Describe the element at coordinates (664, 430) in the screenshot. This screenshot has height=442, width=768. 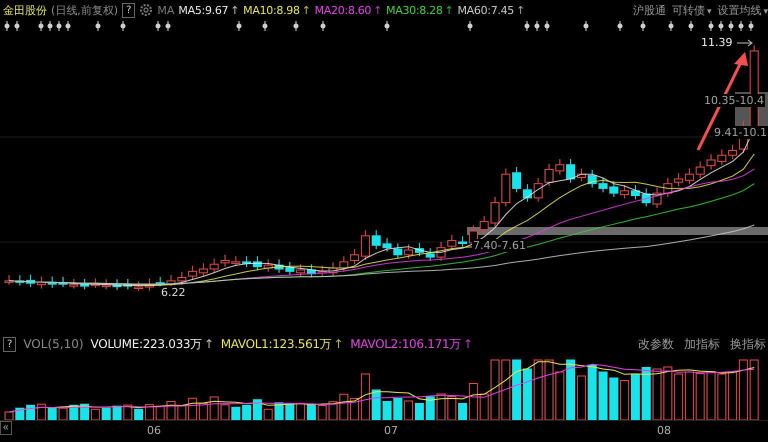
I see `axis-label: 08` at that location.